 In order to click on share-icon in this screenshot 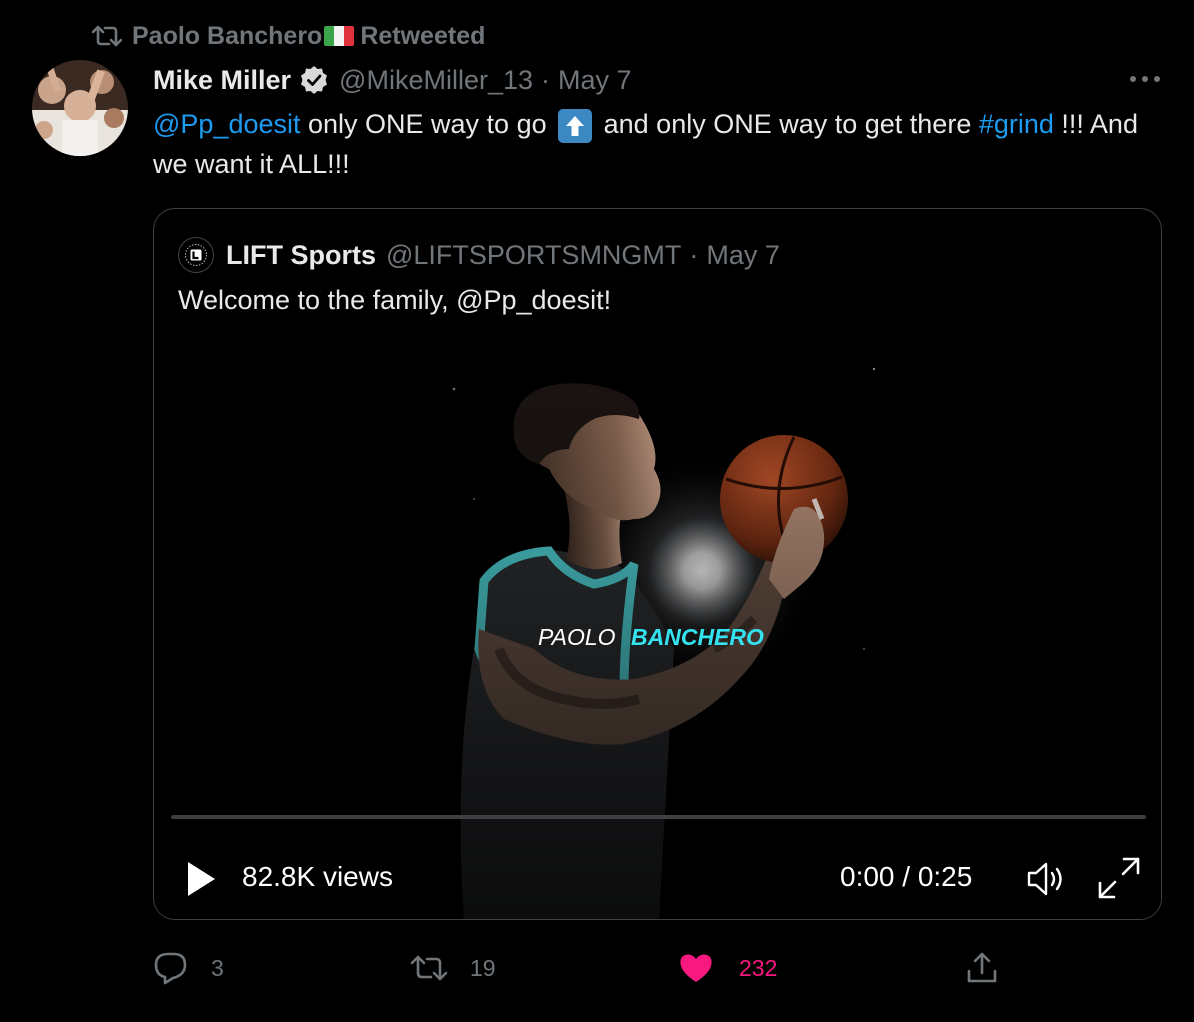, I will do `click(982, 967)`.